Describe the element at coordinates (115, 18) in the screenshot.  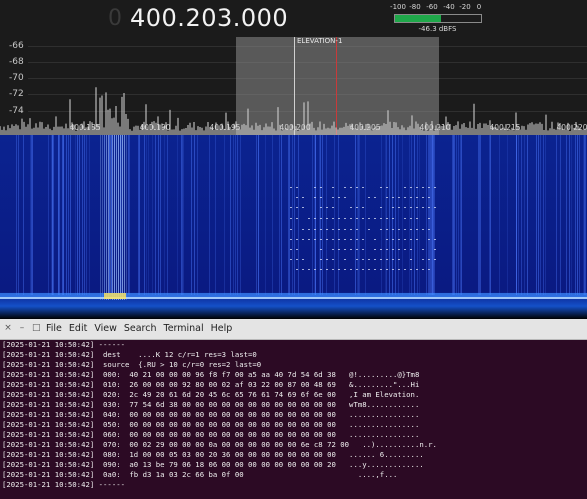
I see `frequency-leading-digit: 0` at that location.